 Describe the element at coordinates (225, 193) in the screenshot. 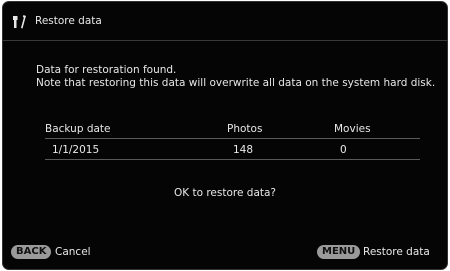

I see `confirm-prompt: OK to restore data?` at that location.